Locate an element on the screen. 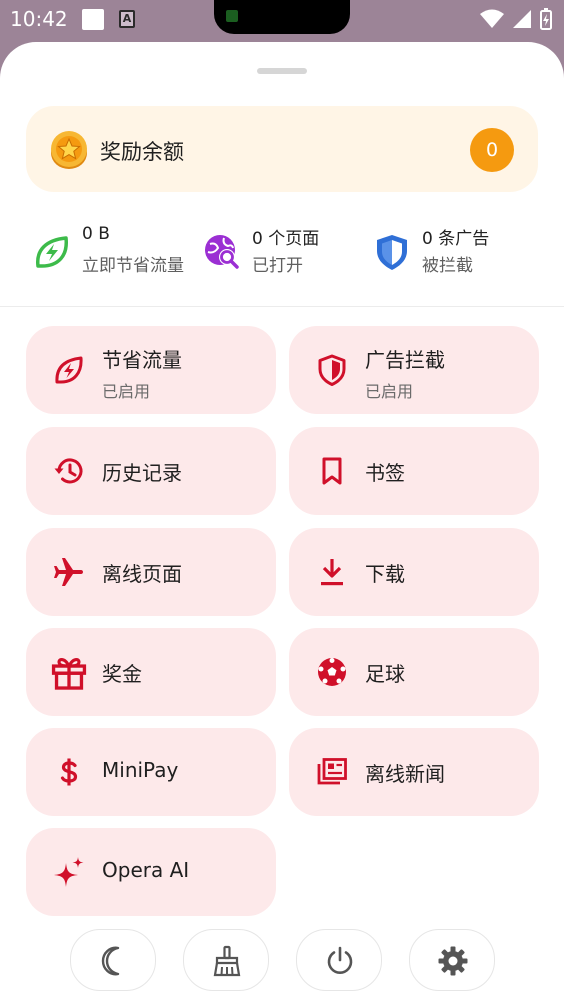 This screenshot has height=1004, width=564. exit-button is located at coordinates (339, 960).